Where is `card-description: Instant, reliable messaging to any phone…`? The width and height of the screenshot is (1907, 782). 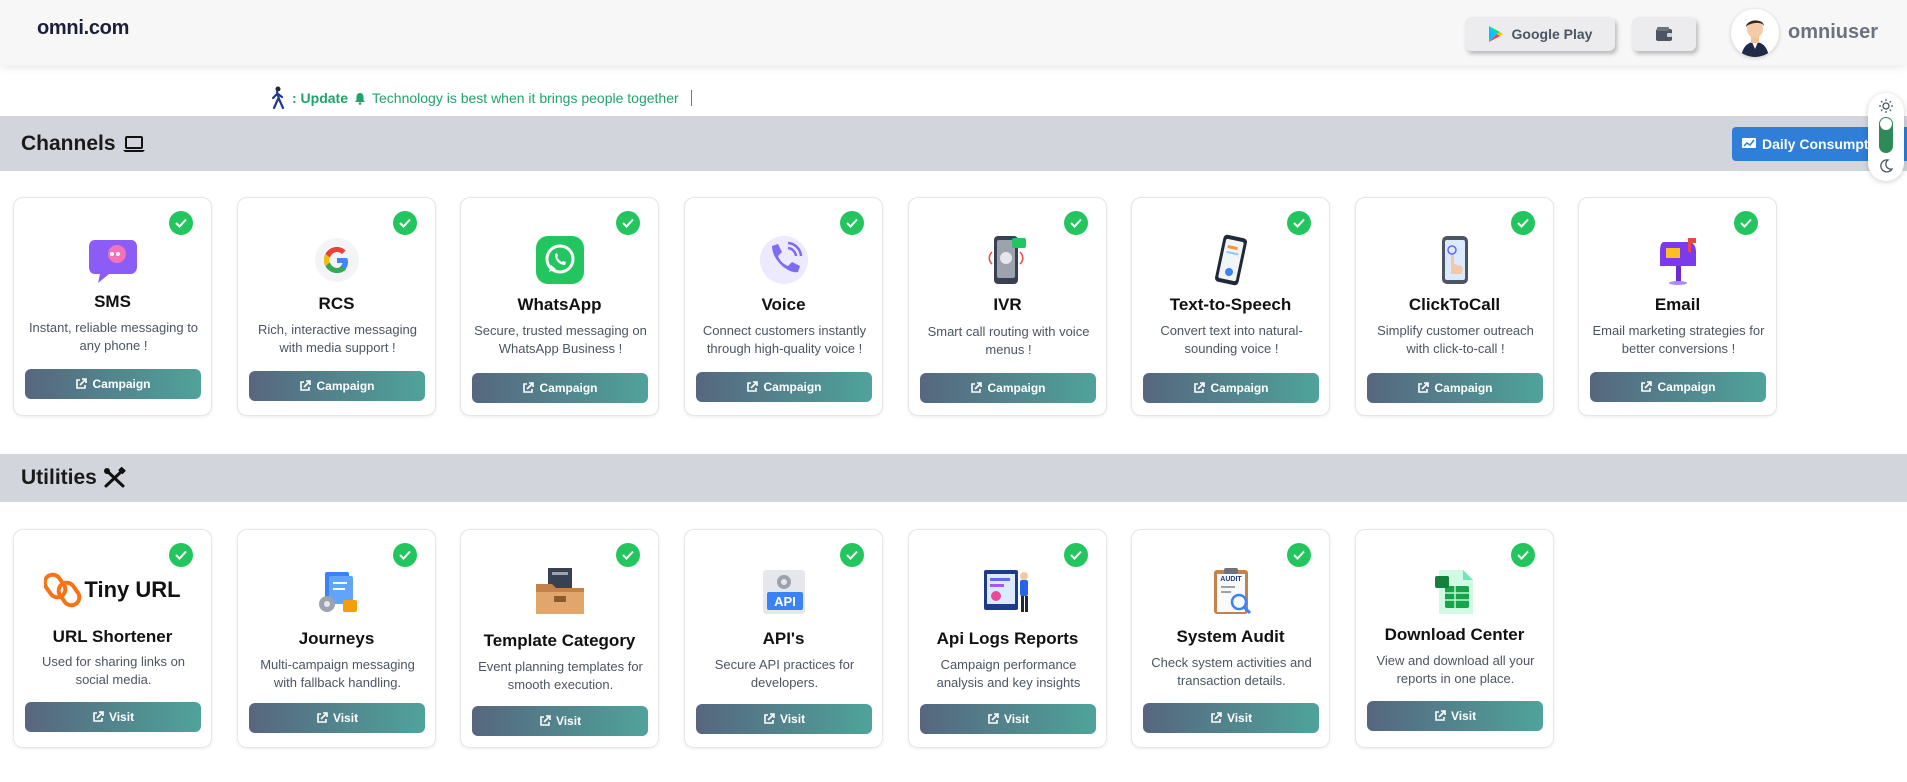
card-description: Instant, reliable messaging to any phone… is located at coordinates (113, 336).